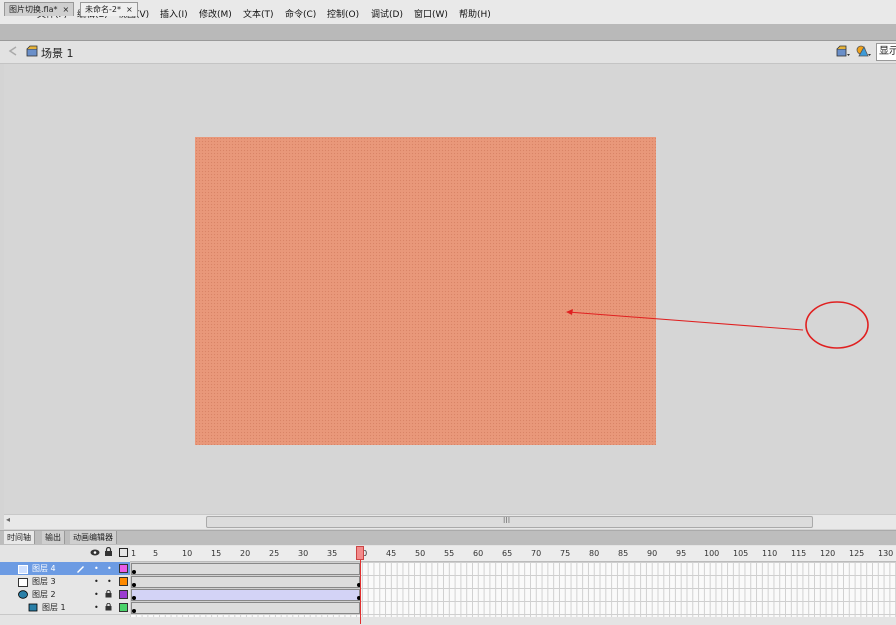 This screenshot has height=625, width=896. What do you see at coordinates (360, 553) in the screenshot?
I see `playhead` at bounding box center [360, 553].